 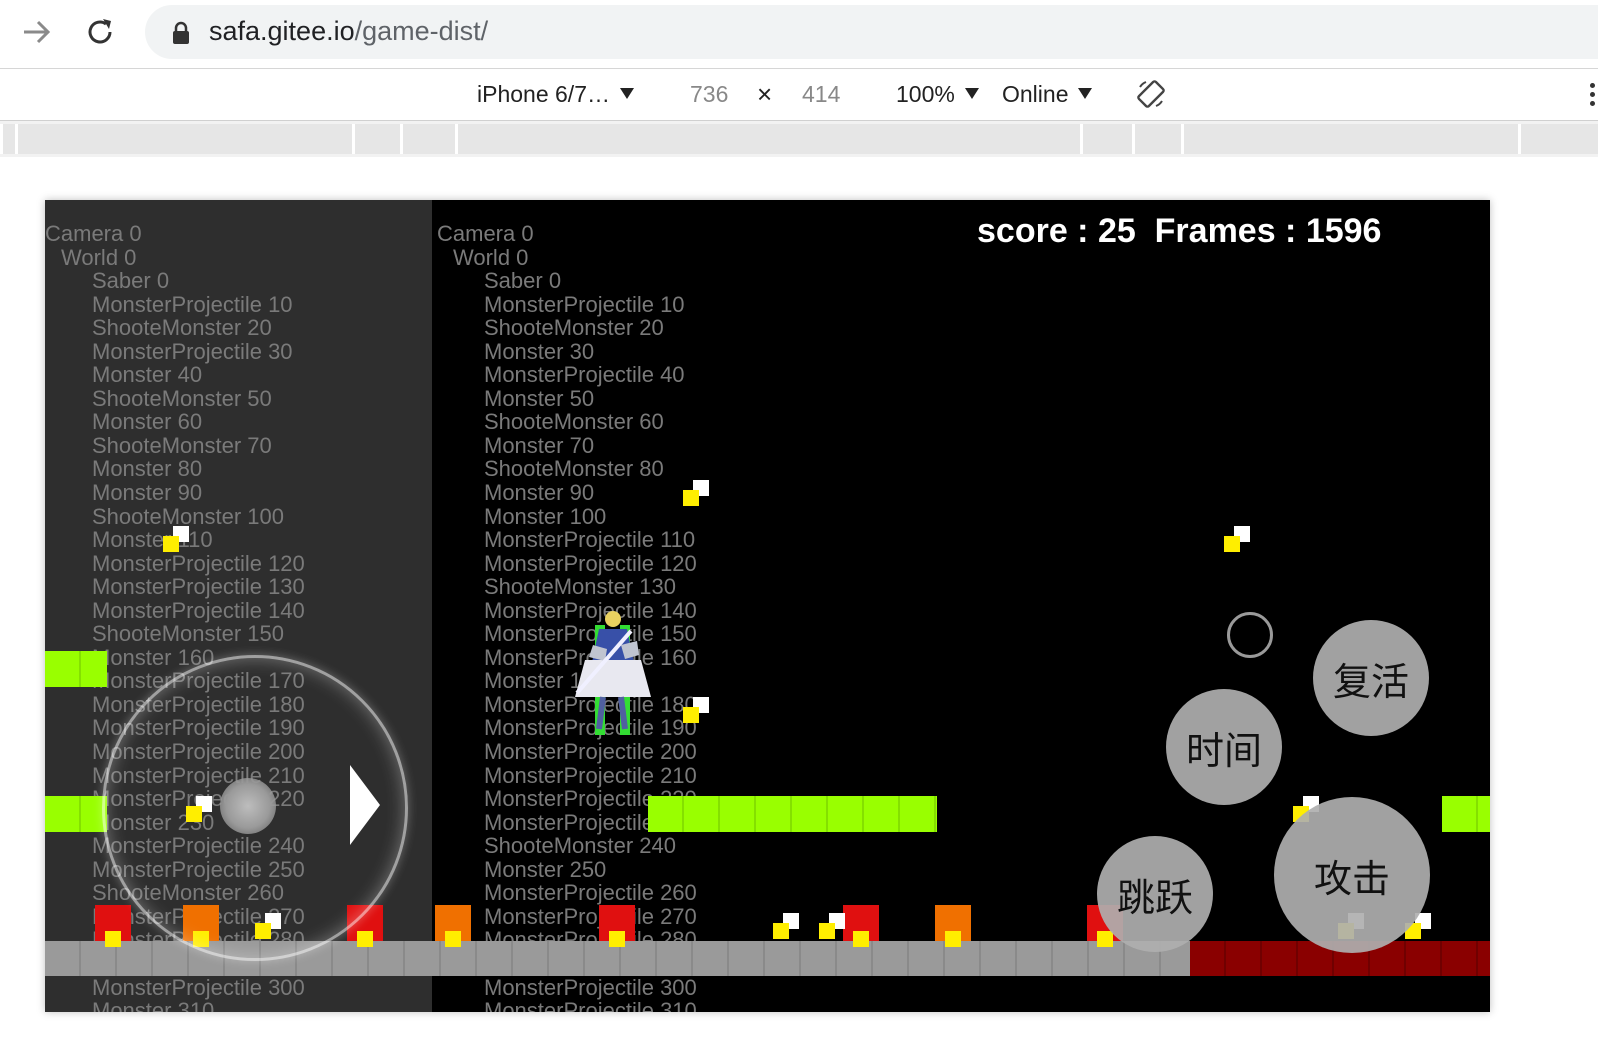 I want to click on network-value: Online, so click(x=1035, y=94).